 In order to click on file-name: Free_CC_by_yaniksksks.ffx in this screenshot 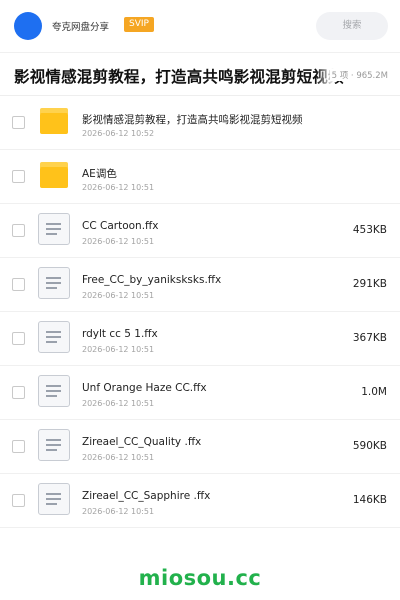, I will do `click(151, 280)`.